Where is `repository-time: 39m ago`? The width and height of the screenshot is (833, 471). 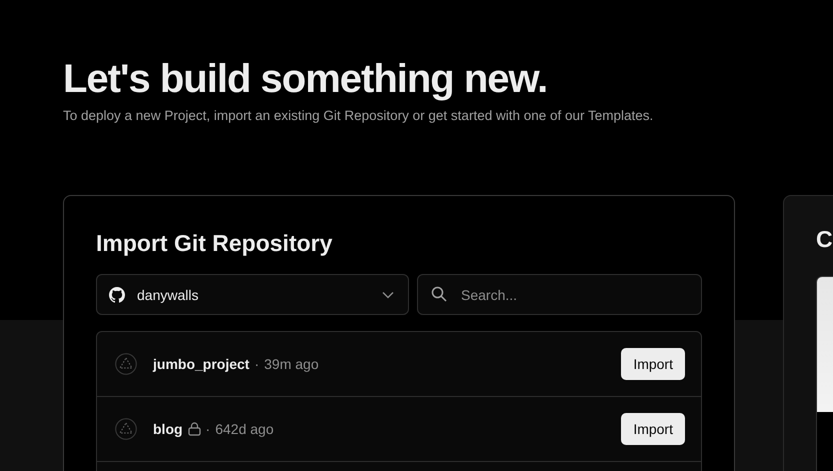
repository-time: 39m ago is located at coordinates (291, 364).